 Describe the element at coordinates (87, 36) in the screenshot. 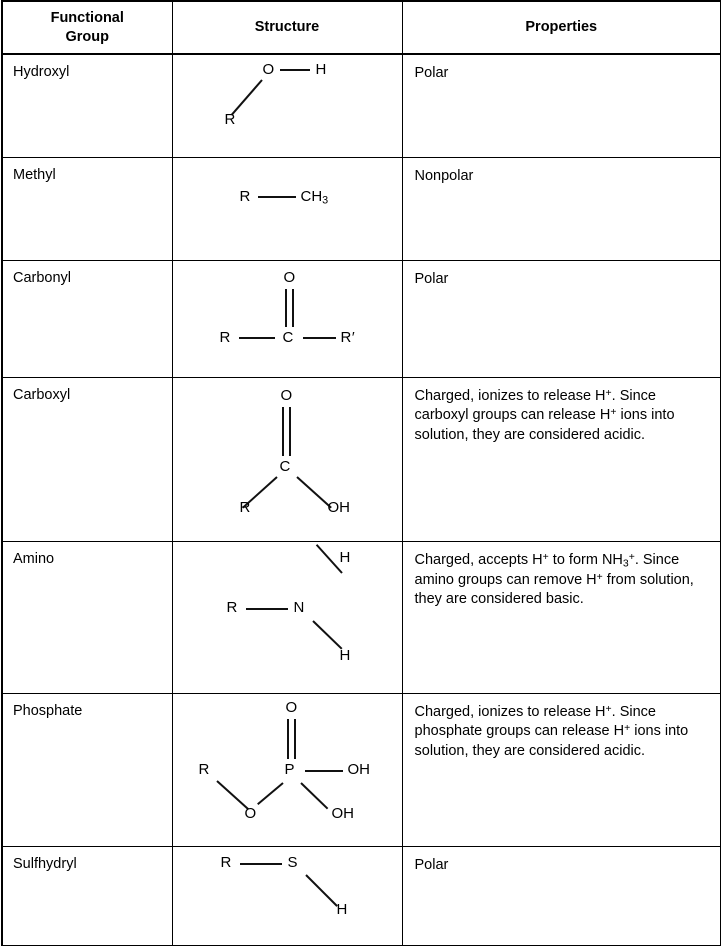

I see `column-header-functional-group-line2: Group` at that location.